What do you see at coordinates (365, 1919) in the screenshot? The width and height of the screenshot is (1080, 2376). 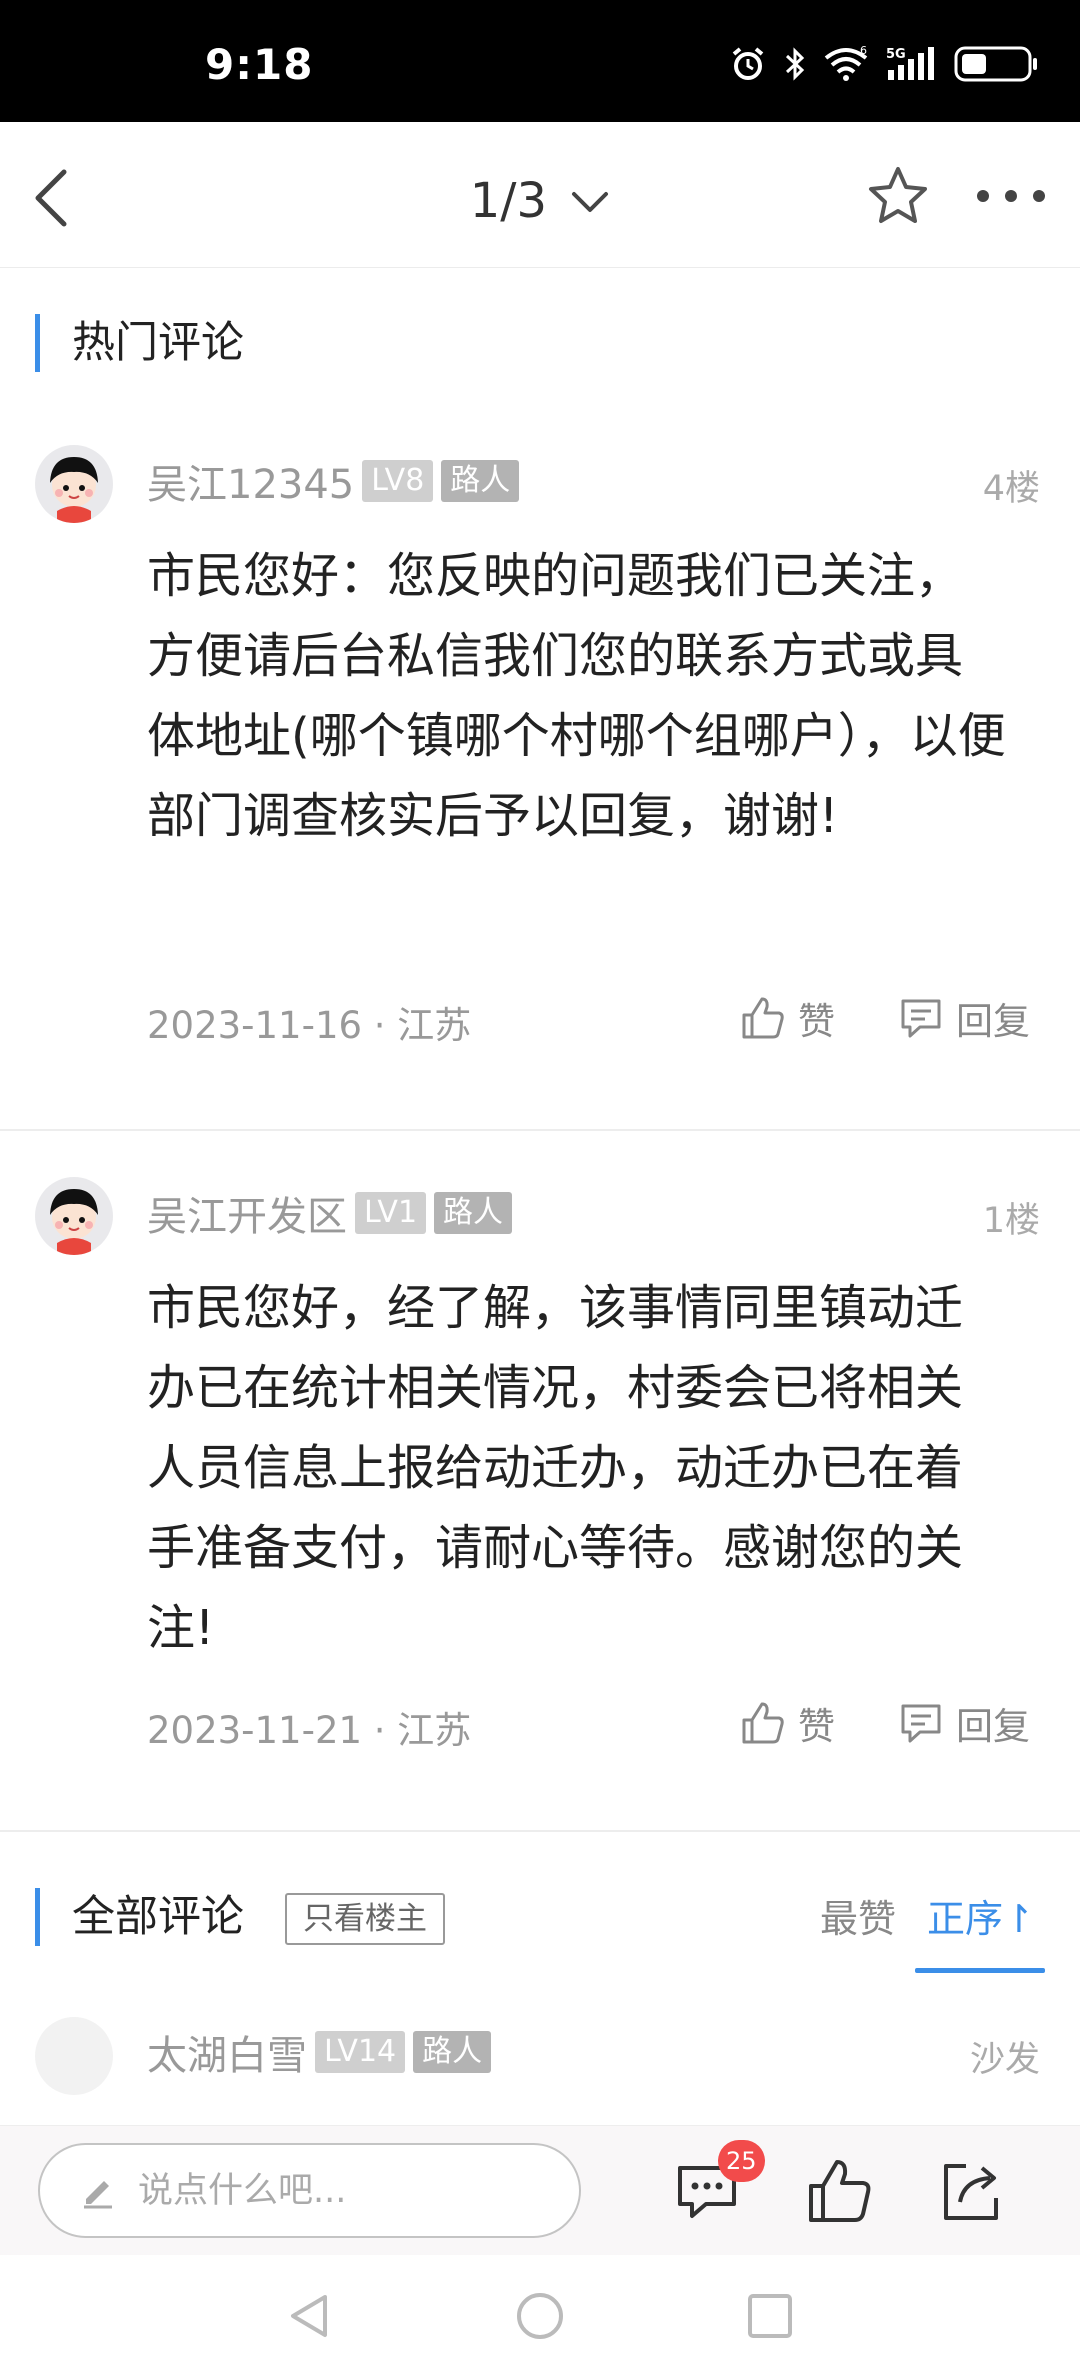 I see `only-owner-button: 只看楼主` at bounding box center [365, 1919].